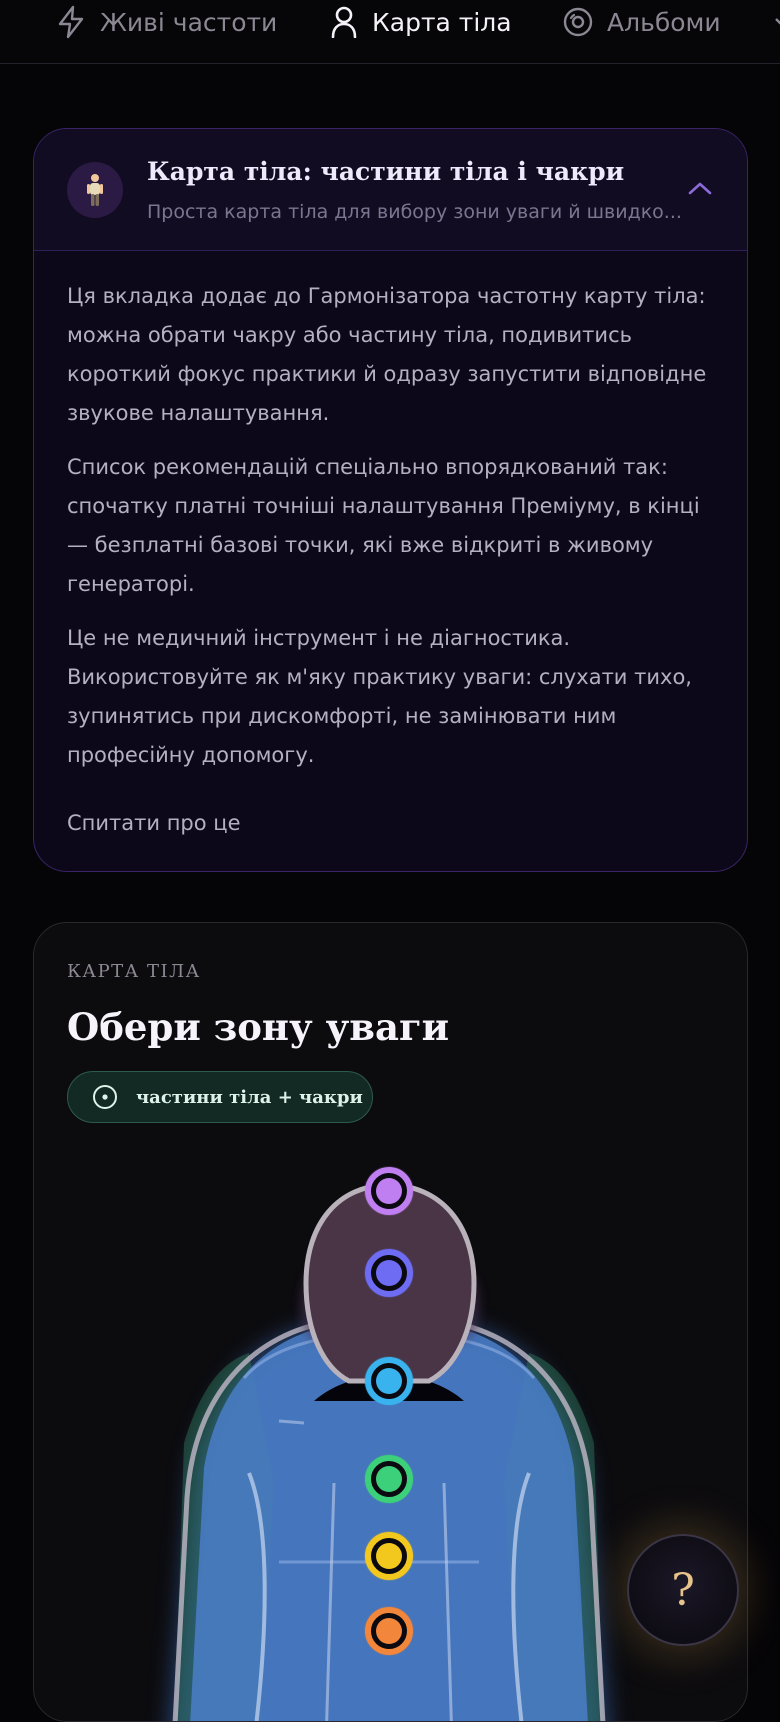  I want to click on chakra-heart-marker, so click(389, 1479).